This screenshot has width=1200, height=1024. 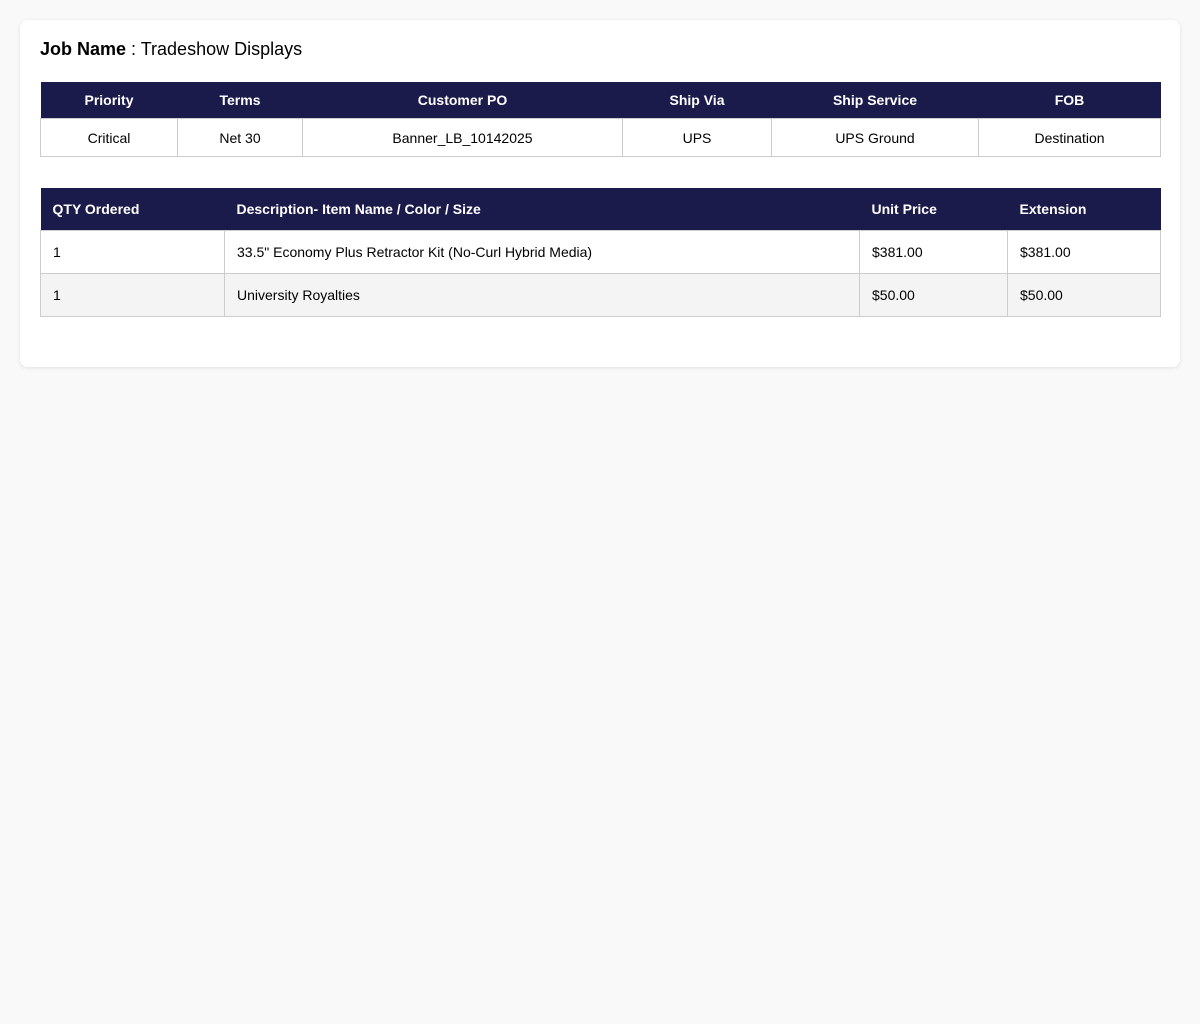 What do you see at coordinates (875, 137) in the screenshot?
I see `shipping-ship-service-value: UPS Ground` at bounding box center [875, 137].